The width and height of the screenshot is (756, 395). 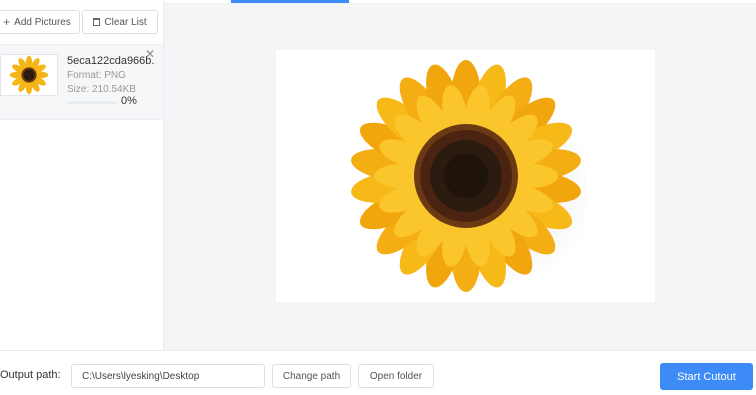 I want to click on file-size: Size: 210.54KB, so click(x=101, y=89).